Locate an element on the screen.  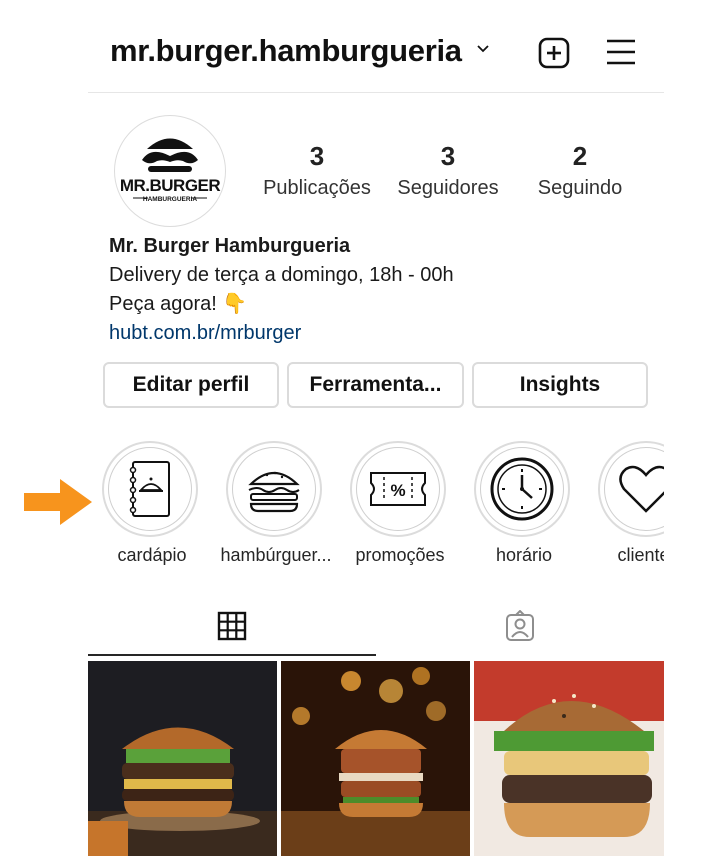
account-username: mr.burger.hamburgueria is located at coordinates (286, 51).